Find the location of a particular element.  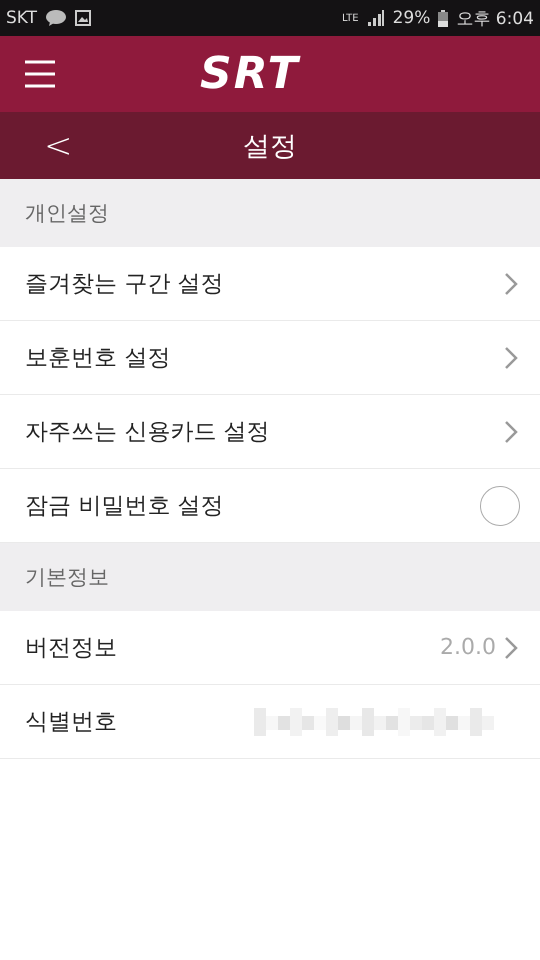

menu-icon is located at coordinates (40, 74).